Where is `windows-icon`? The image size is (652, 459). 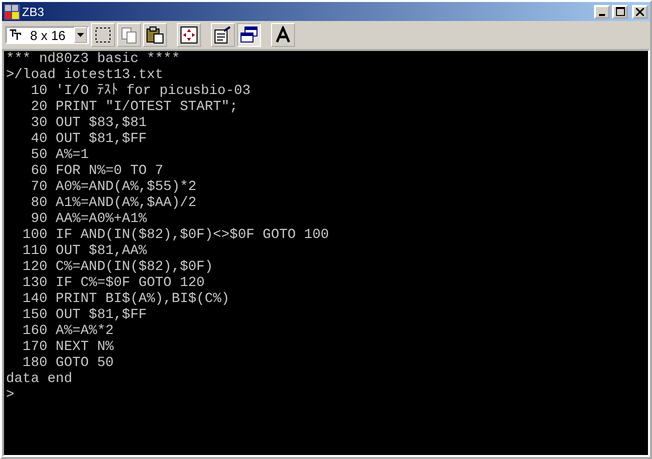 windows-icon is located at coordinates (249, 35).